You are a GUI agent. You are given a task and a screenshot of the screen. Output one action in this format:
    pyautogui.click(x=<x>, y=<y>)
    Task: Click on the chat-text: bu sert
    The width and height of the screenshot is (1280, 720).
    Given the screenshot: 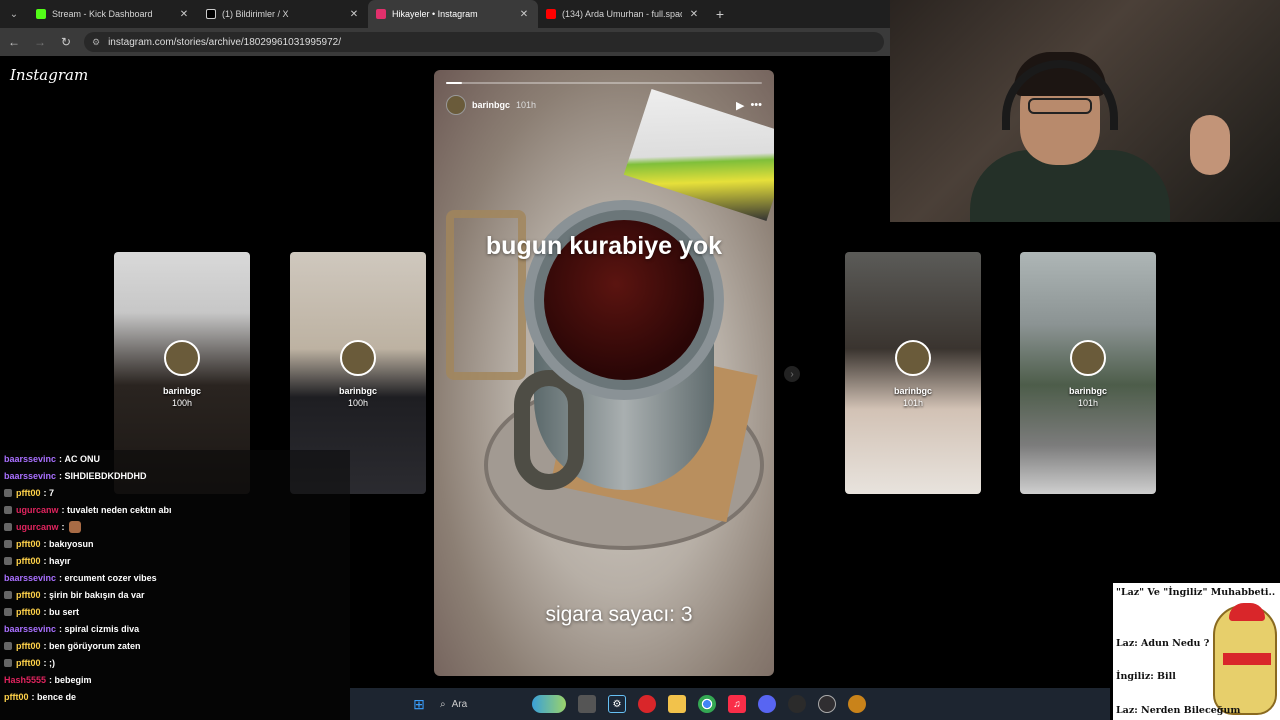 What is the action you would take?
    pyautogui.click(x=64, y=611)
    